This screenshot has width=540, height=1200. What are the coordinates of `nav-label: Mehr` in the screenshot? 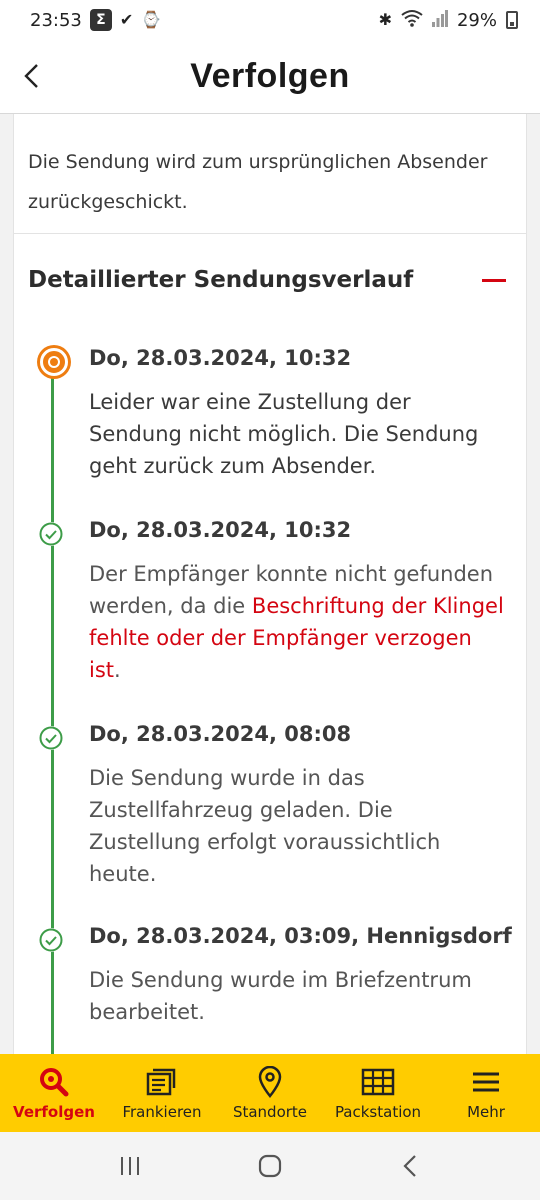 It's located at (486, 1112).